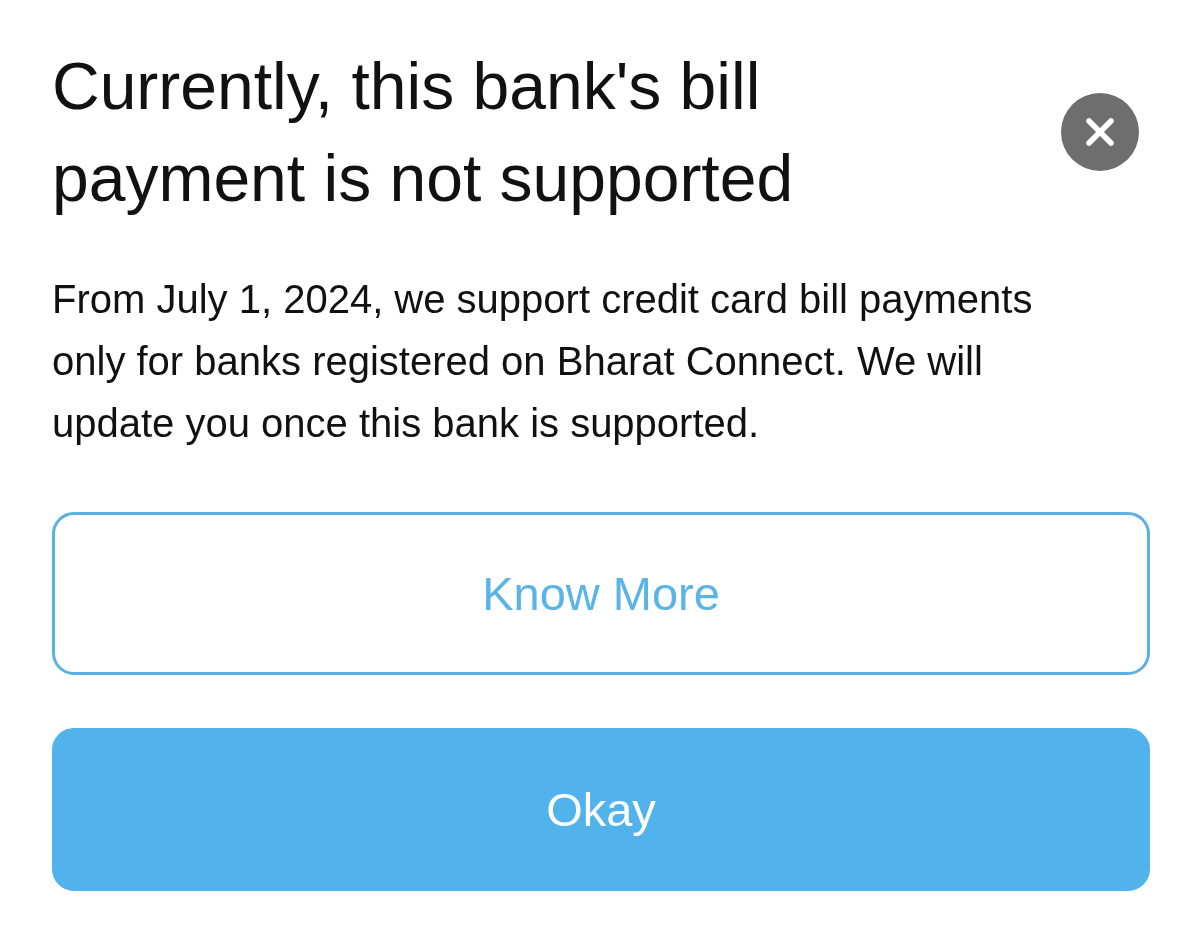 This screenshot has width=1200, height=934. What do you see at coordinates (1100, 132) in the screenshot?
I see `close-icon` at bounding box center [1100, 132].